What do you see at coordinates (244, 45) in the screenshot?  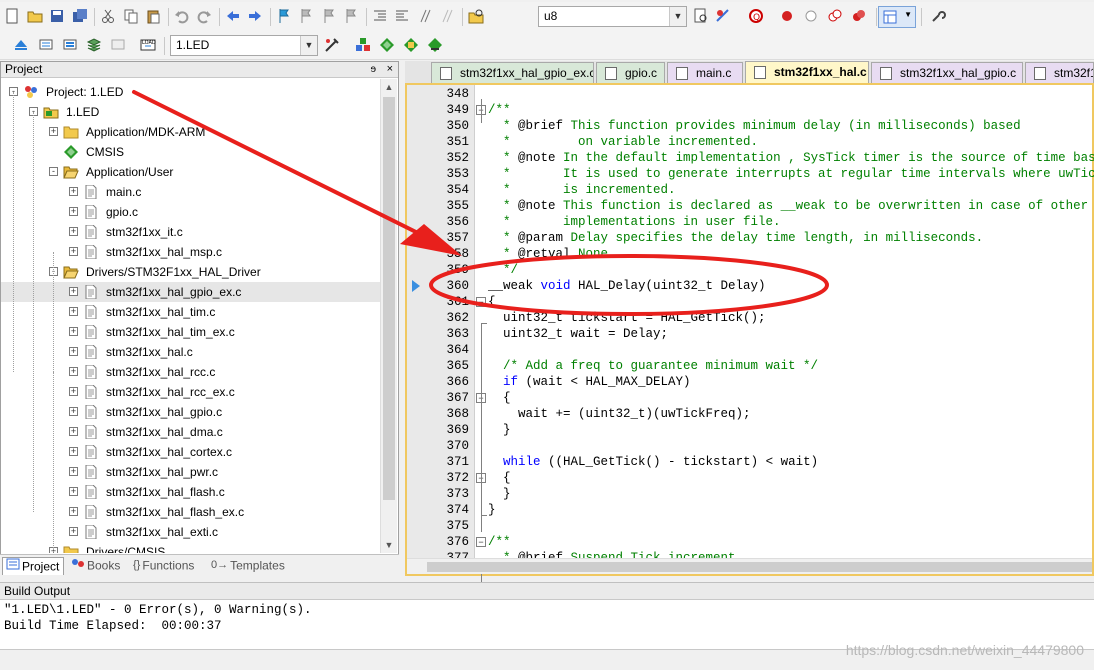 I see `target-select: 1.LED ▼` at bounding box center [244, 45].